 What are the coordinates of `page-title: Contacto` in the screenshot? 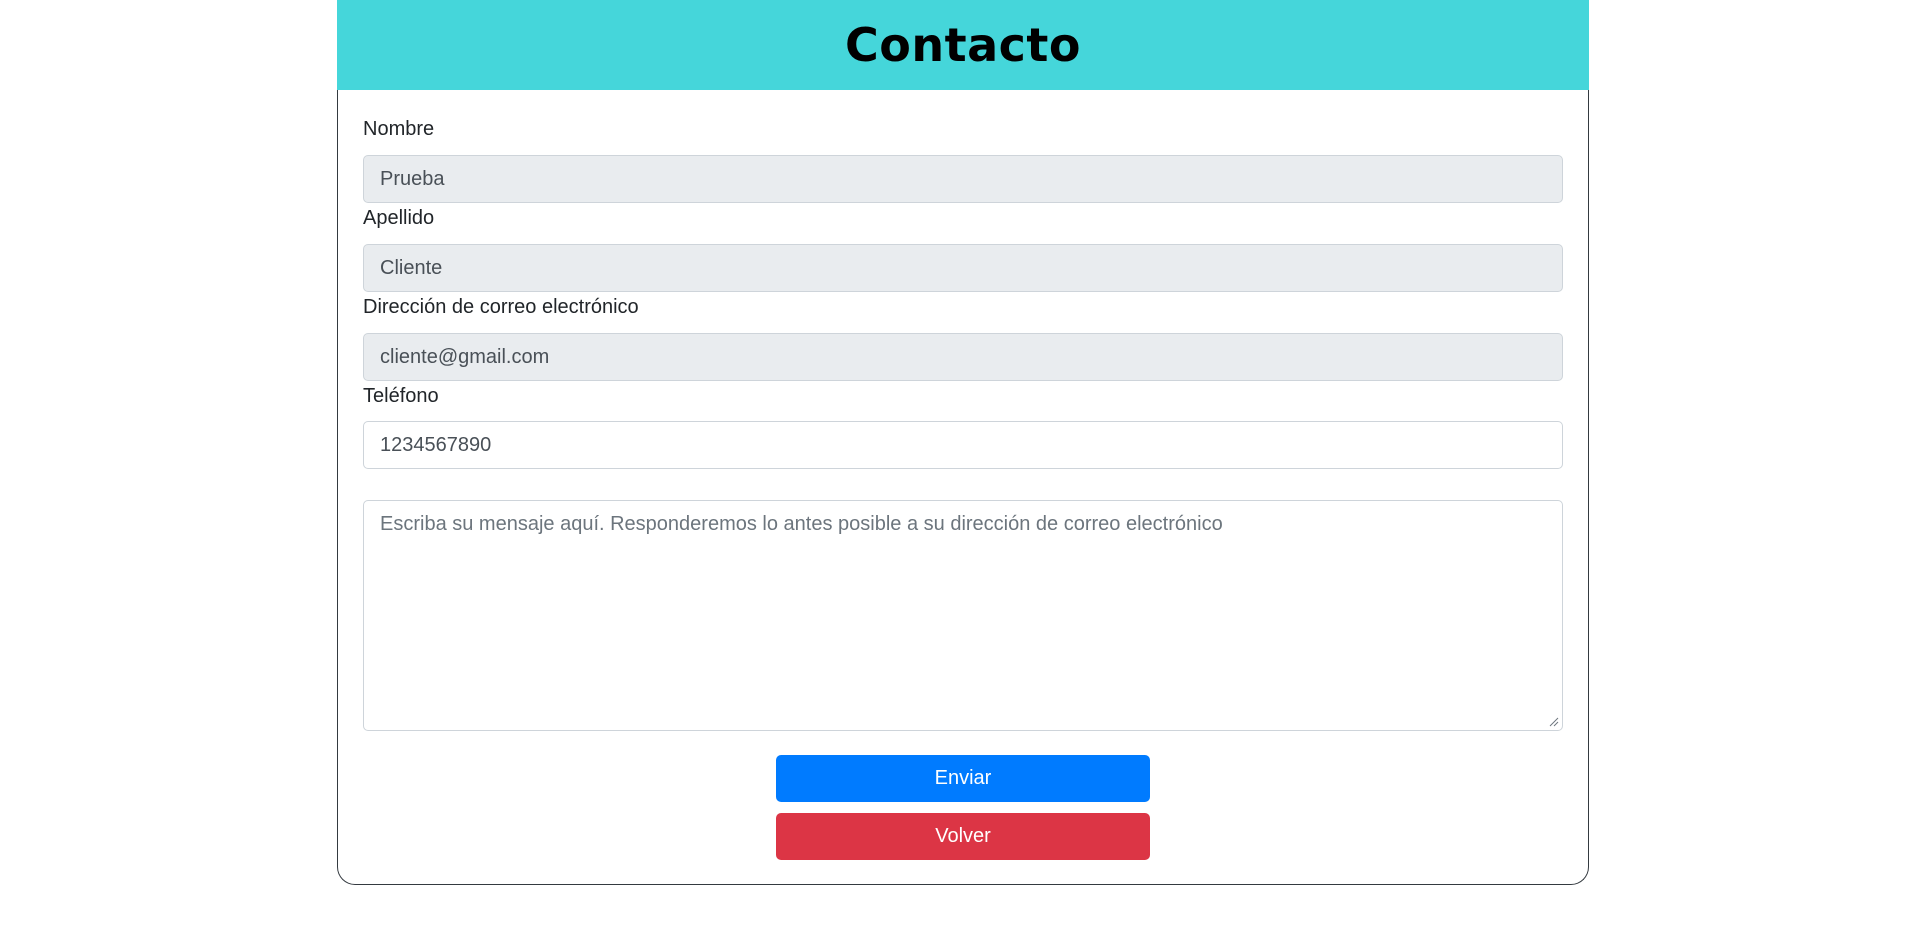 It's located at (963, 45).